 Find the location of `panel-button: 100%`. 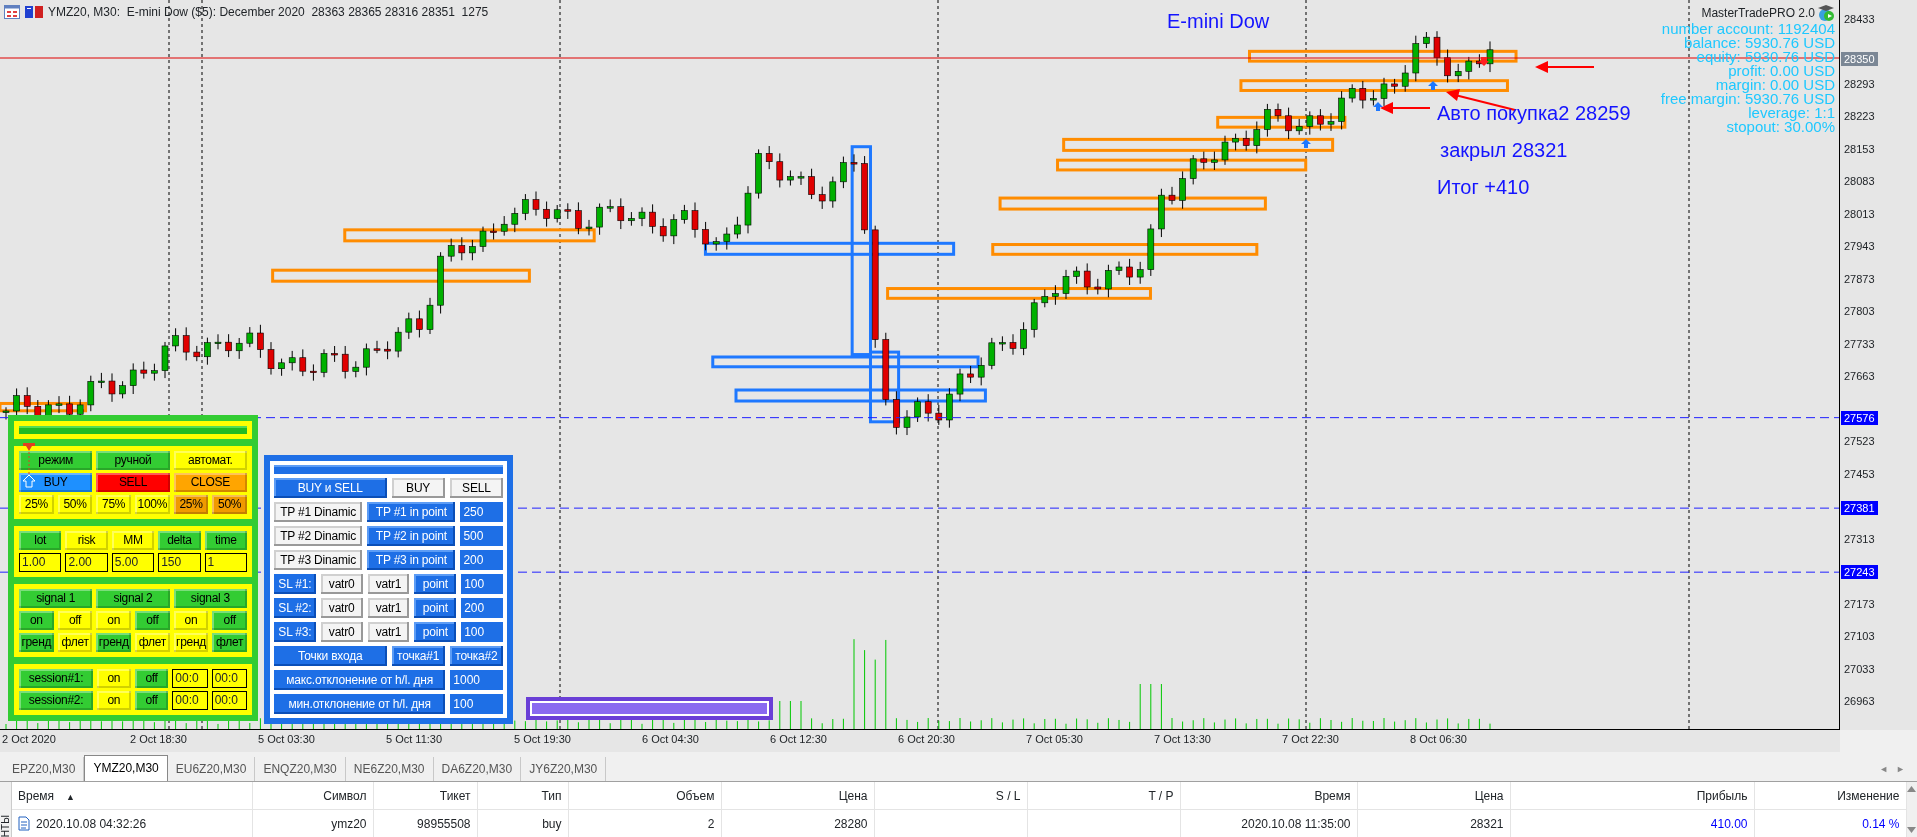

panel-button: 100% is located at coordinates (152, 504).